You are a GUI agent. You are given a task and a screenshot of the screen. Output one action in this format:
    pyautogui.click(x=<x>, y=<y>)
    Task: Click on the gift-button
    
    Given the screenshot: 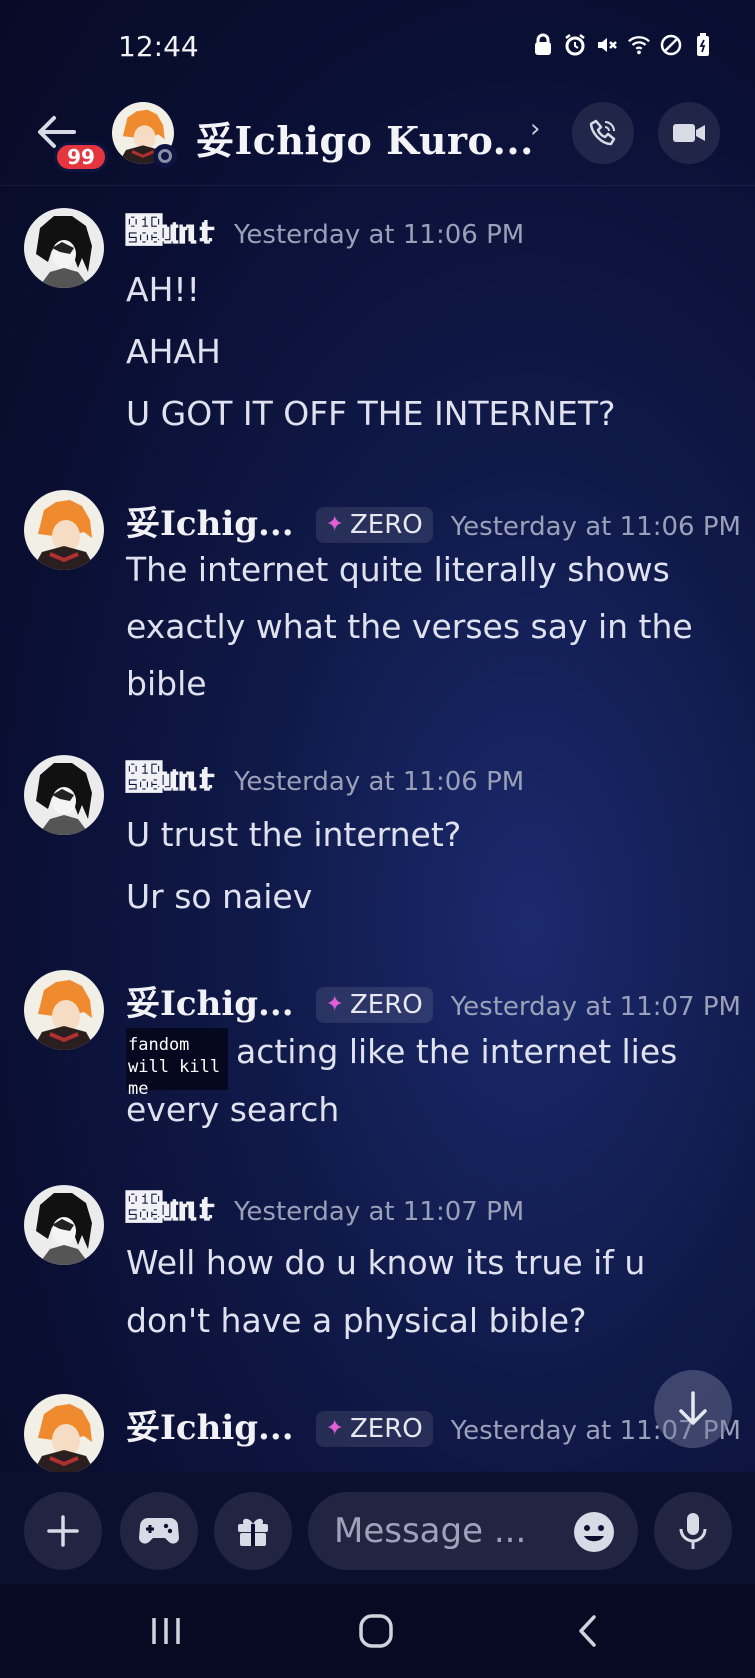 What is the action you would take?
    pyautogui.click(x=253, y=1531)
    